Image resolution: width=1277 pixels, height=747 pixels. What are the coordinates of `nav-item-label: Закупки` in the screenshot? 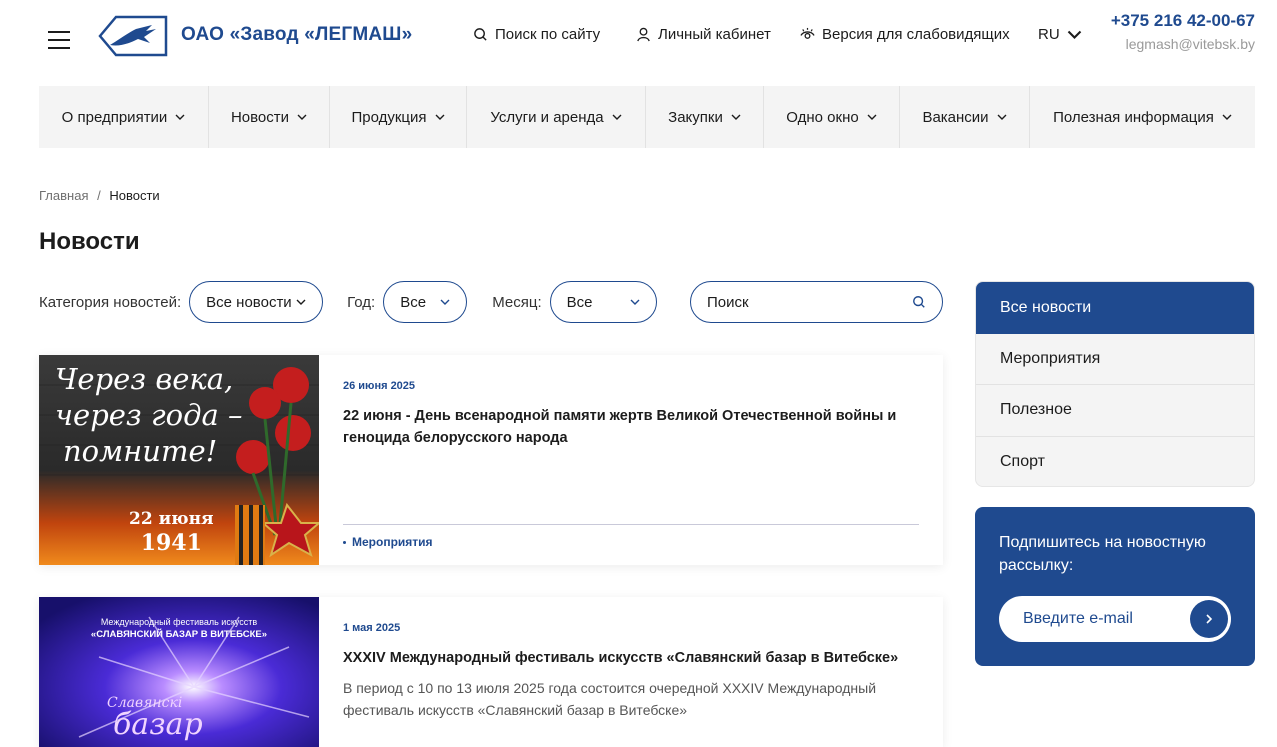 It's located at (695, 117).